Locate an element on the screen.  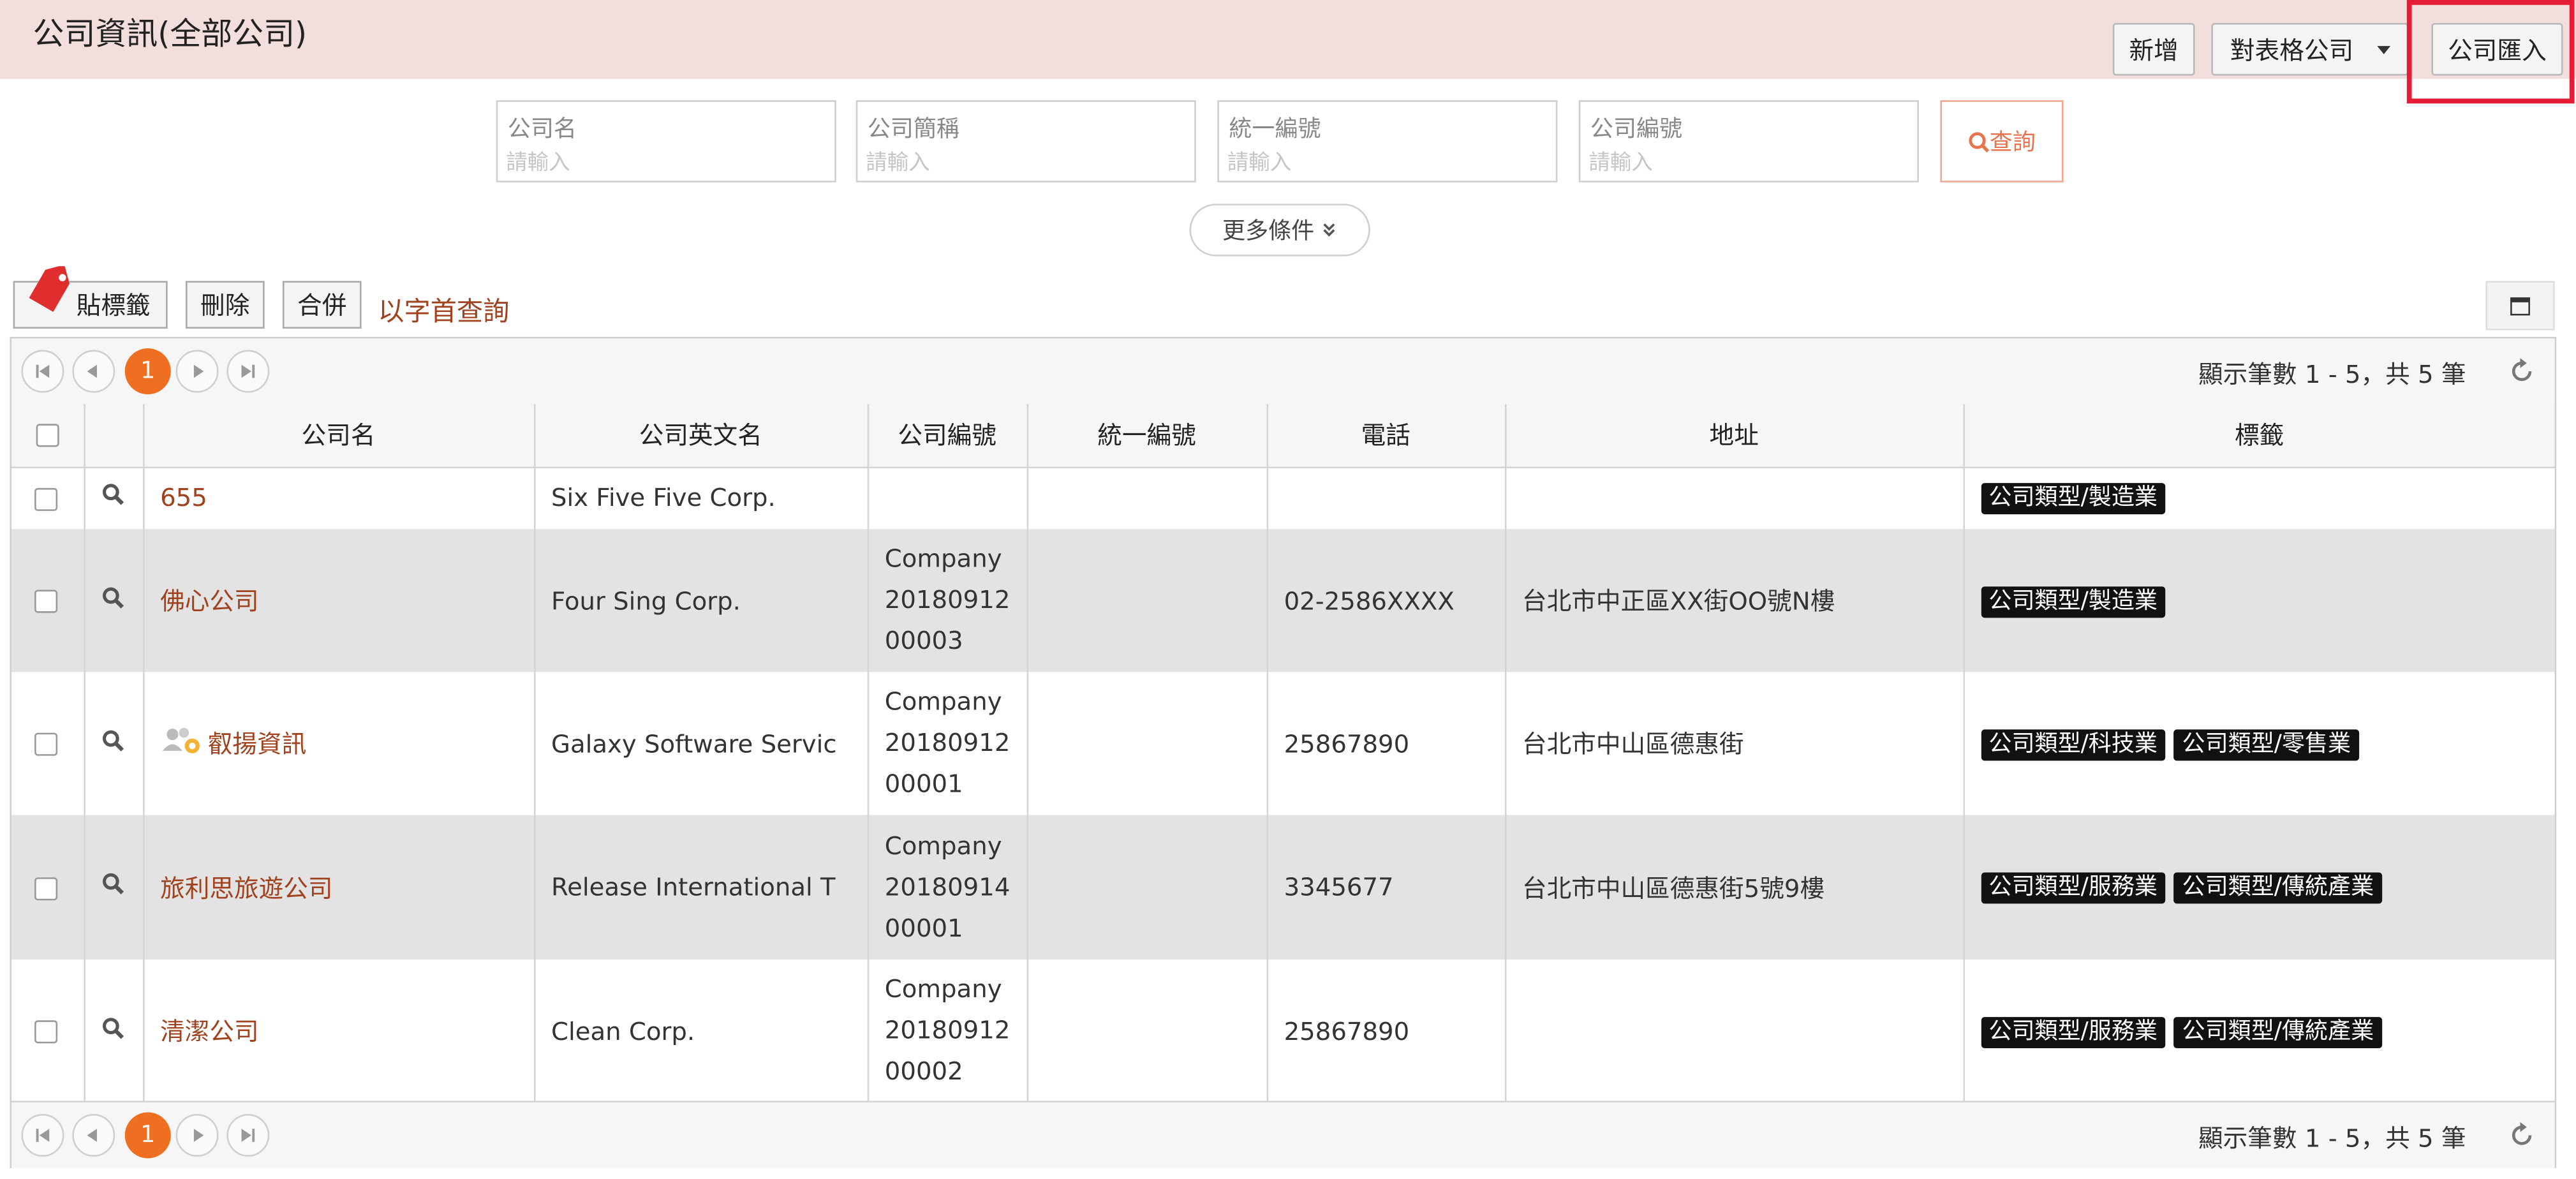
add-button: 新增 is located at coordinates (2153, 49).